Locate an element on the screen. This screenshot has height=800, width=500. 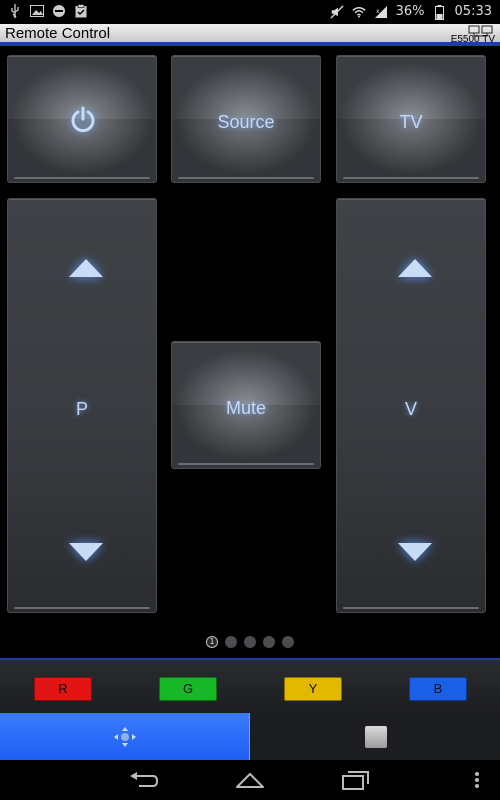
mute-icon is located at coordinates (337, 12).